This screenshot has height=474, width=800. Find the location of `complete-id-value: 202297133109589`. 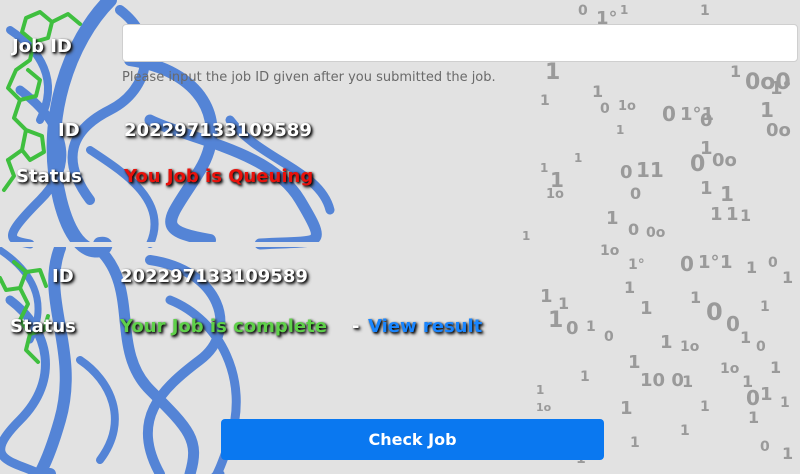

complete-id-value: 202297133109589 is located at coordinates (214, 276).